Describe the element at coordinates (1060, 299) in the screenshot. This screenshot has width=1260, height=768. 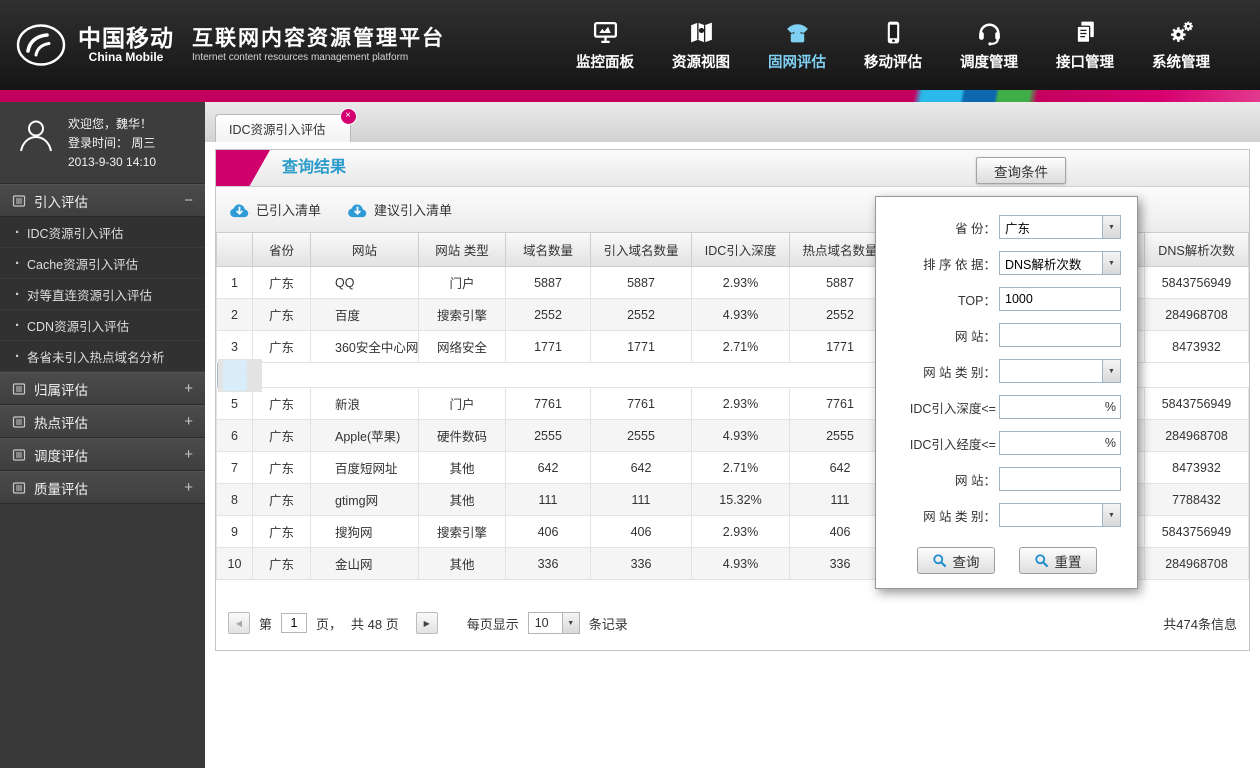
I see `top-input` at that location.